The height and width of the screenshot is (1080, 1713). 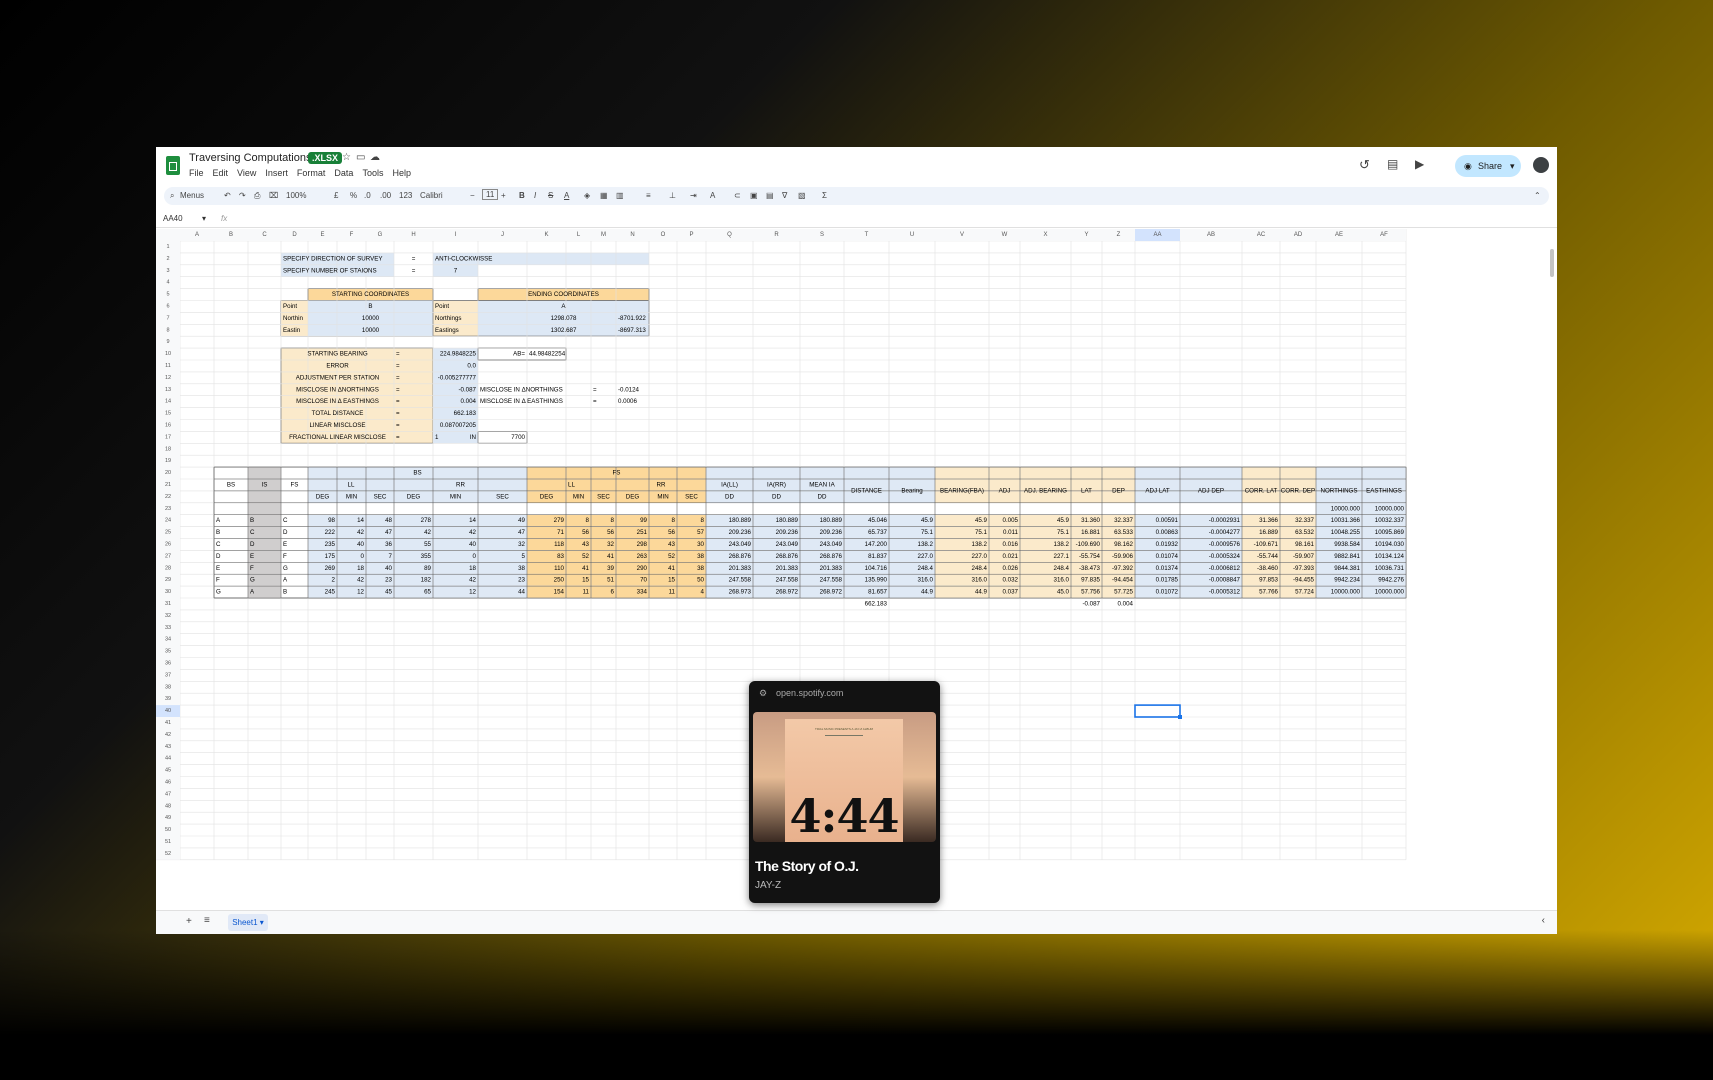 What do you see at coordinates (431, 195) in the screenshot?
I see `font-select: Calibri` at bounding box center [431, 195].